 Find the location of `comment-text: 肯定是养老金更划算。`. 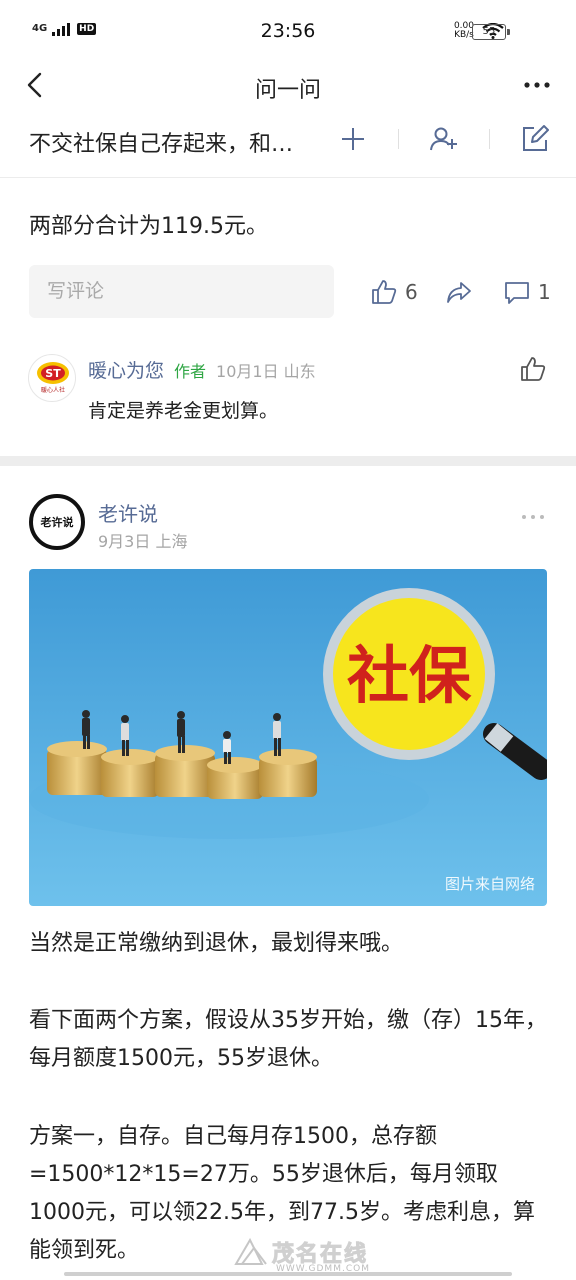

comment-text: 肯定是养老金更划算。 is located at coordinates (183, 411).